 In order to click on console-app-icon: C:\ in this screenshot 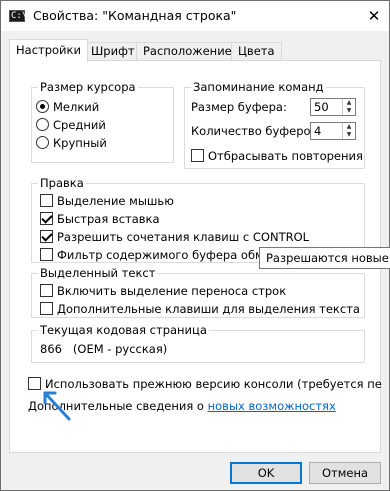, I will do `click(18, 16)`.